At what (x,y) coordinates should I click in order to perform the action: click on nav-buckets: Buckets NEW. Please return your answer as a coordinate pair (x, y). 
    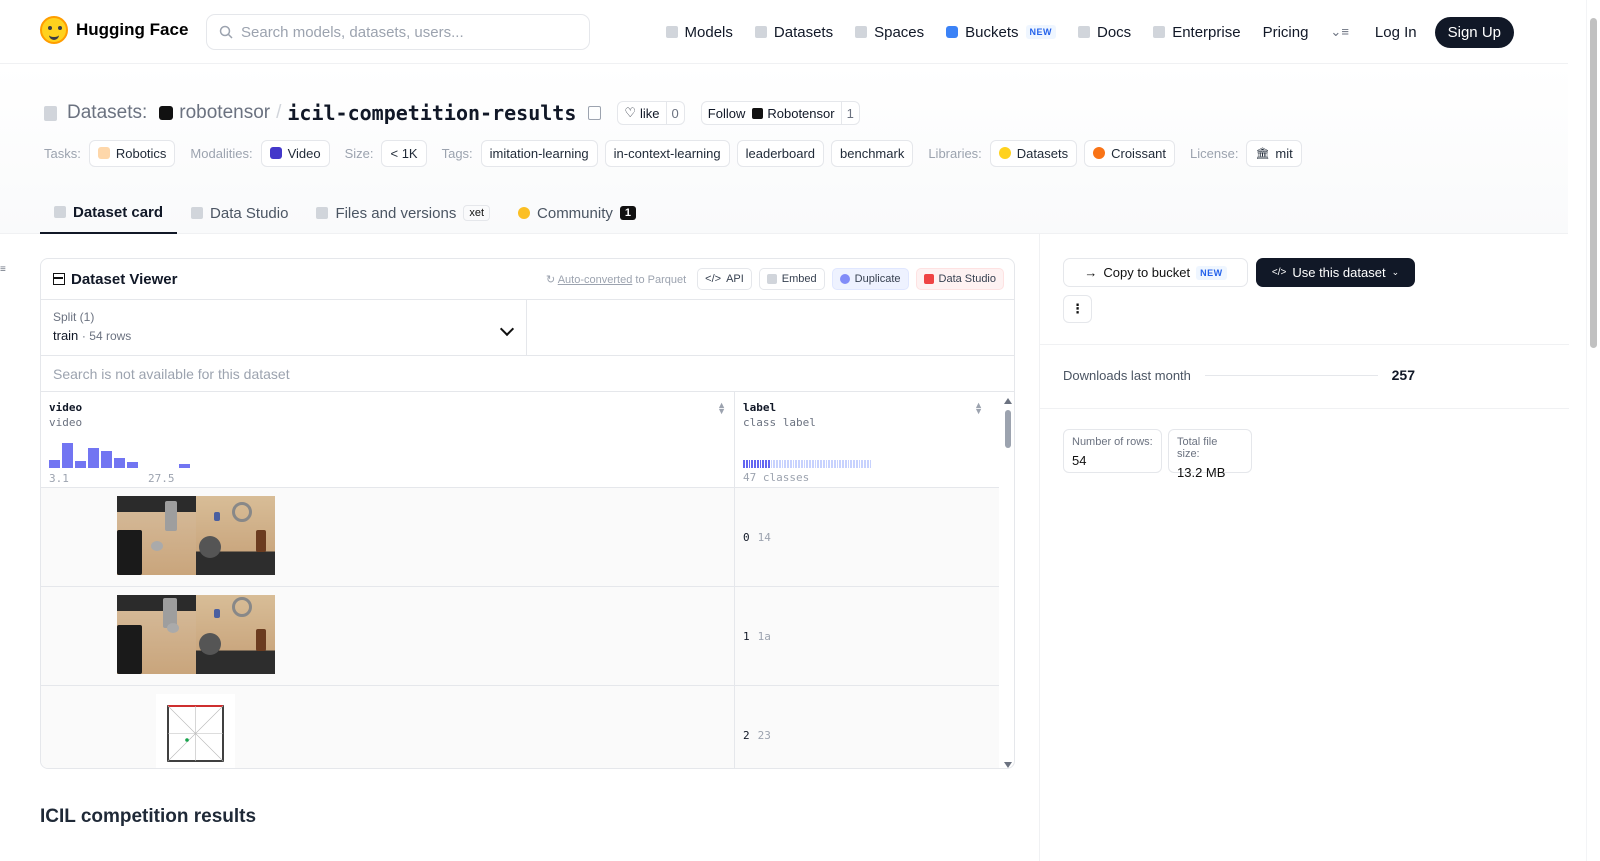
    Looking at the image, I should click on (1001, 32).